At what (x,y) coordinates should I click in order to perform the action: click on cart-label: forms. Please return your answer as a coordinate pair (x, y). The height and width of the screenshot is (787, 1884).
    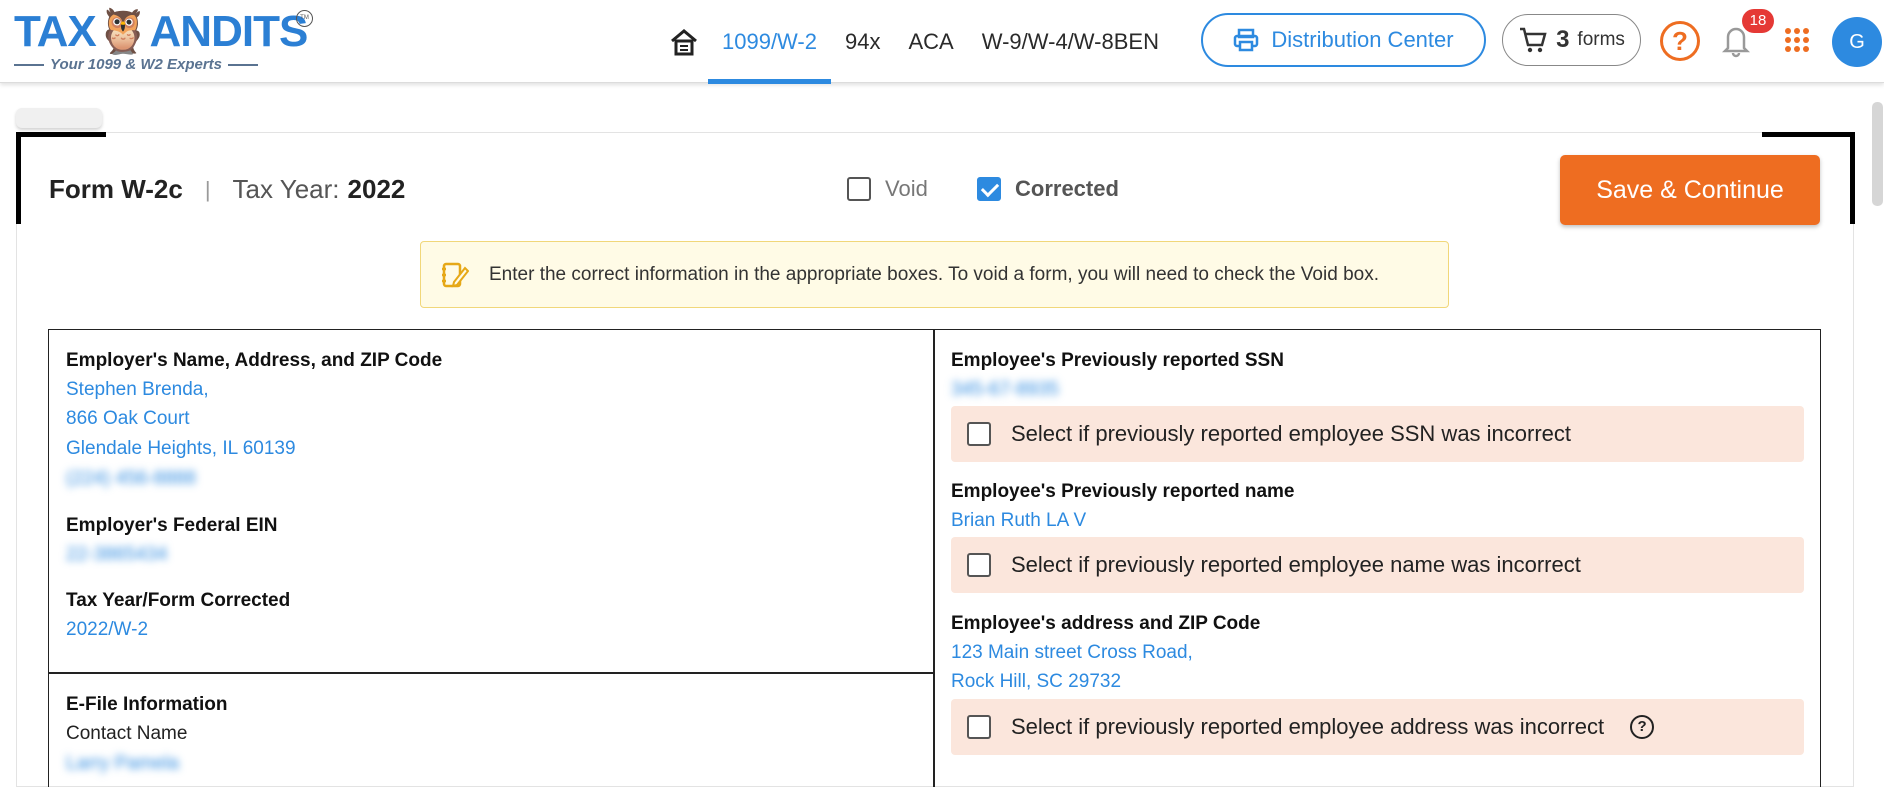
    Looking at the image, I should click on (1601, 39).